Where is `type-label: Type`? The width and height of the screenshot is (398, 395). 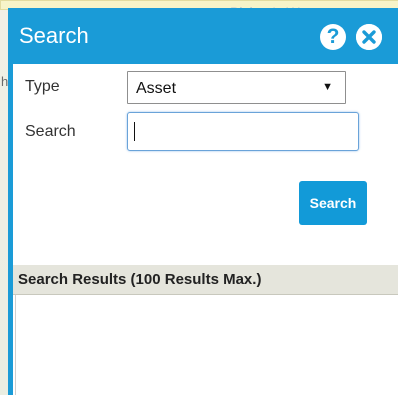 type-label: Type is located at coordinates (42, 86).